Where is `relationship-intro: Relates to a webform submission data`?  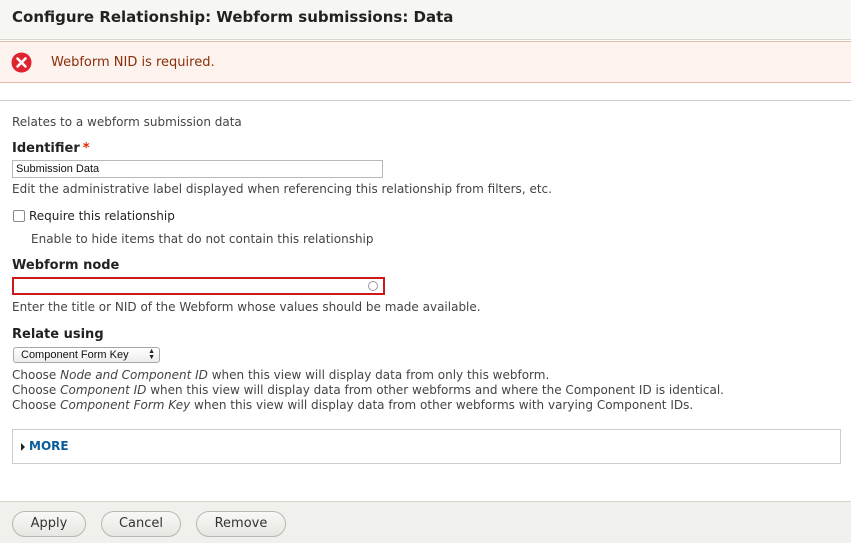
relationship-intro: Relates to a webform submission data is located at coordinates (127, 122).